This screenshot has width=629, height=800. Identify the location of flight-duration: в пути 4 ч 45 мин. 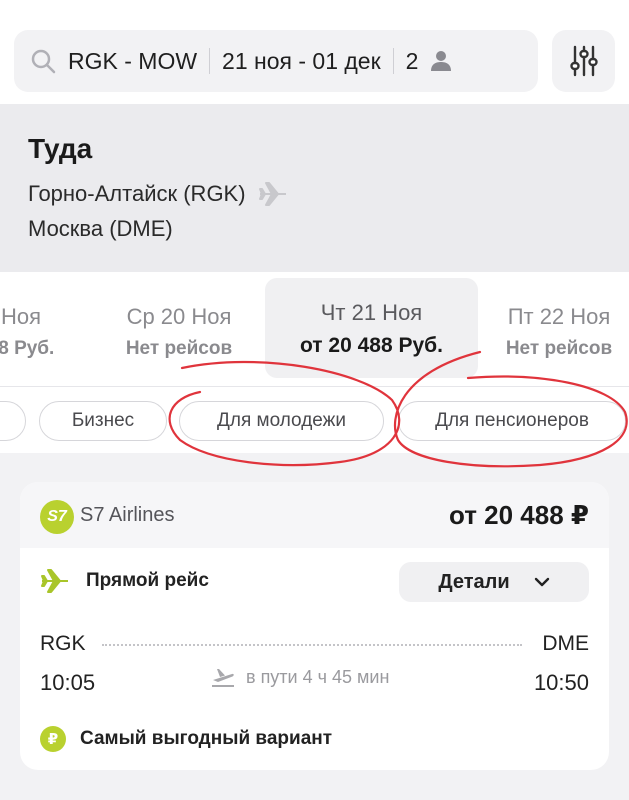
(299, 677).